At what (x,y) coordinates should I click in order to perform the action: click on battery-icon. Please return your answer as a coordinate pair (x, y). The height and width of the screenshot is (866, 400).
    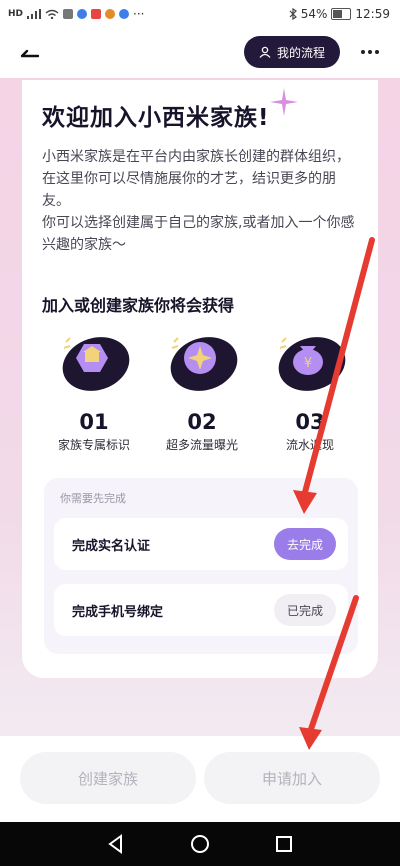
    Looking at the image, I should click on (341, 14).